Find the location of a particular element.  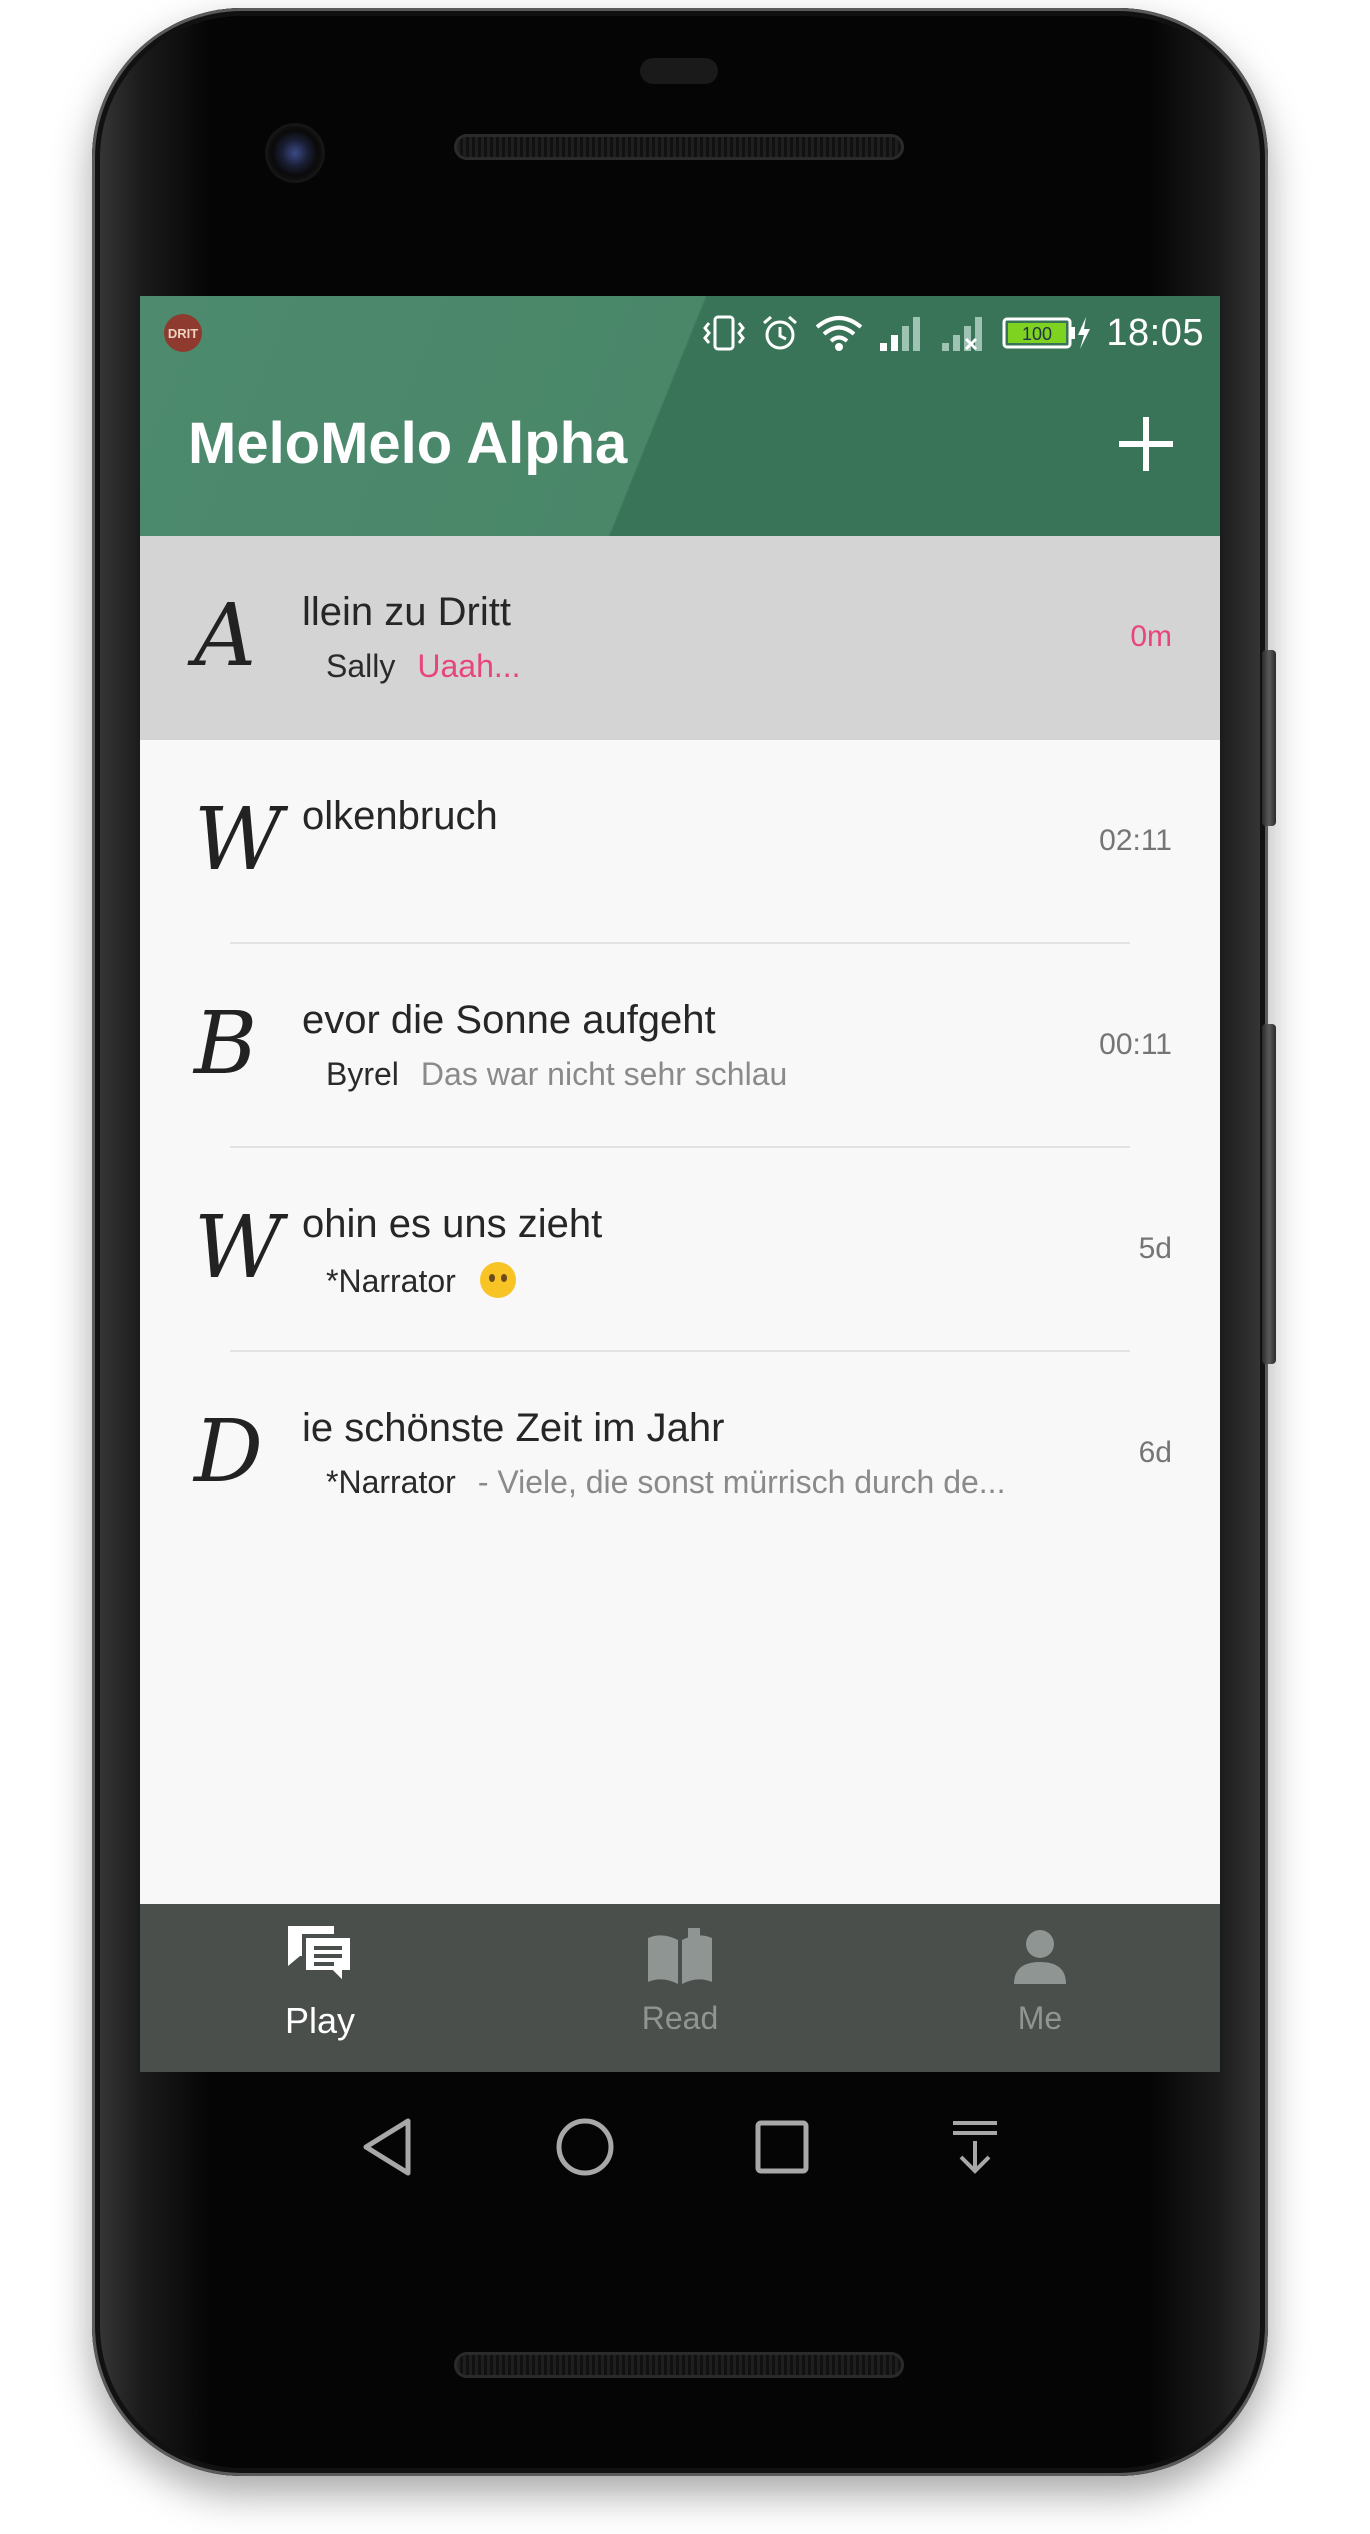

conversation-title: llein zu Dritt is located at coordinates (406, 612).